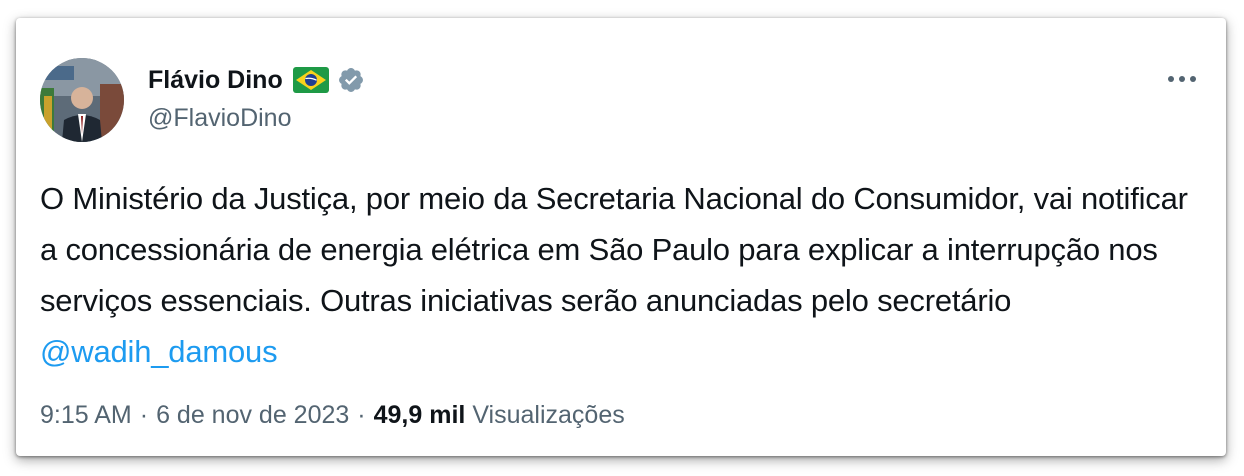 The width and height of the screenshot is (1244, 476). Describe the element at coordinates (215, 80) in the screenshot. I see `author-name: Flávio Dino` at that location.